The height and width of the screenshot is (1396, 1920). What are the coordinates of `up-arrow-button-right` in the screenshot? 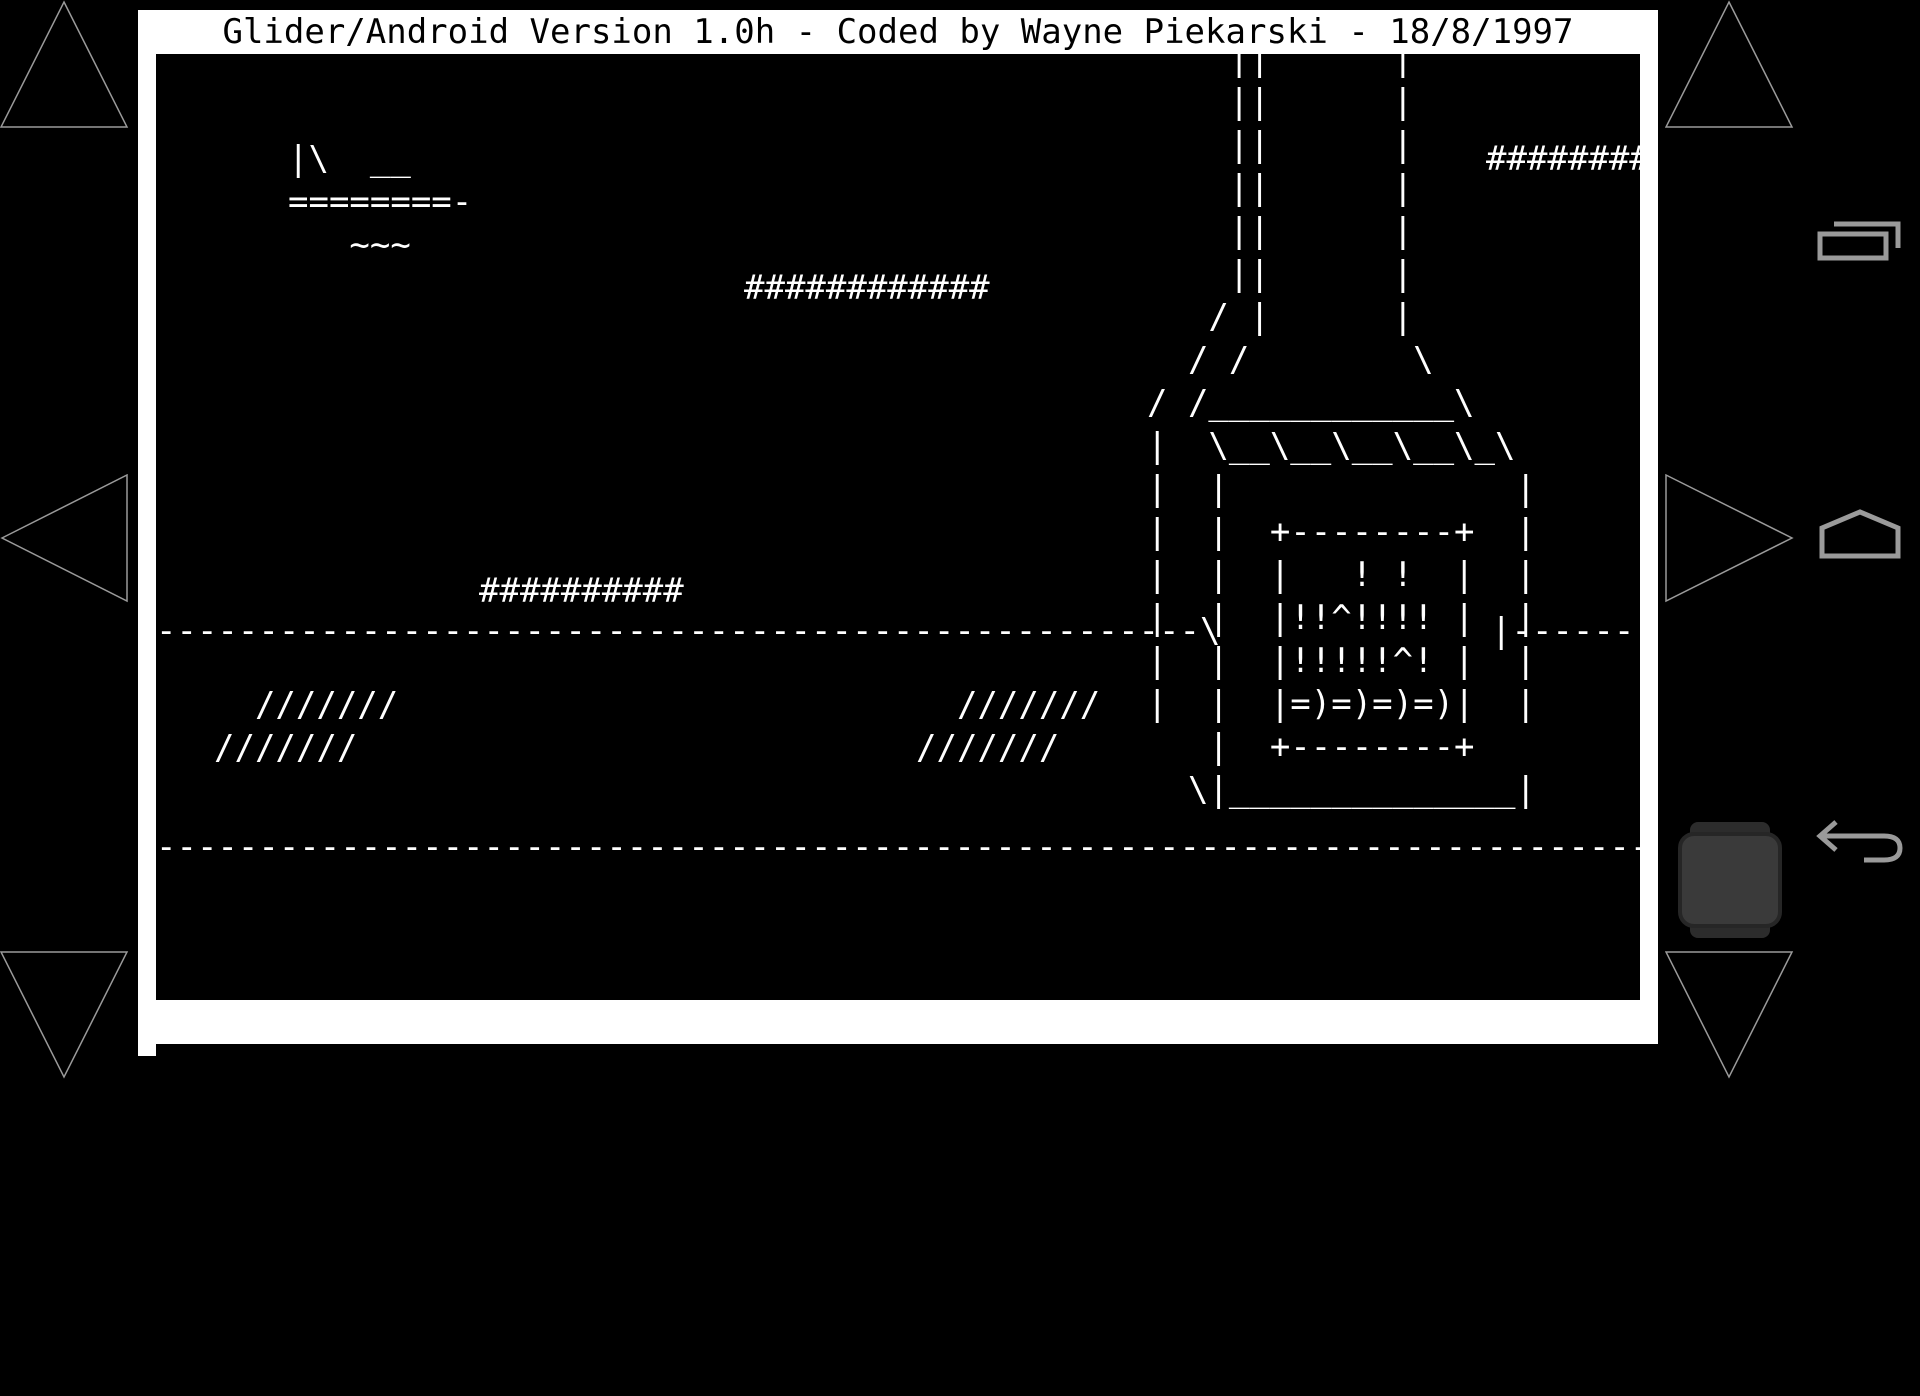 It's located at (1730, 65).